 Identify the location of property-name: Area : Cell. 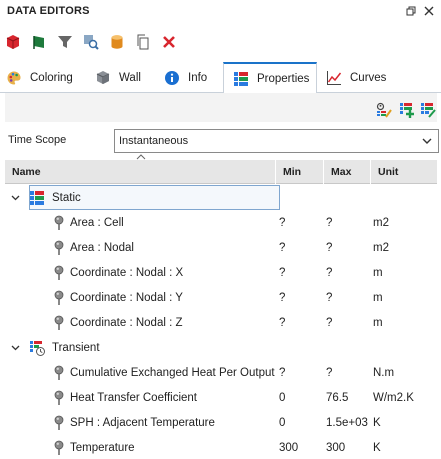
(97, 222).